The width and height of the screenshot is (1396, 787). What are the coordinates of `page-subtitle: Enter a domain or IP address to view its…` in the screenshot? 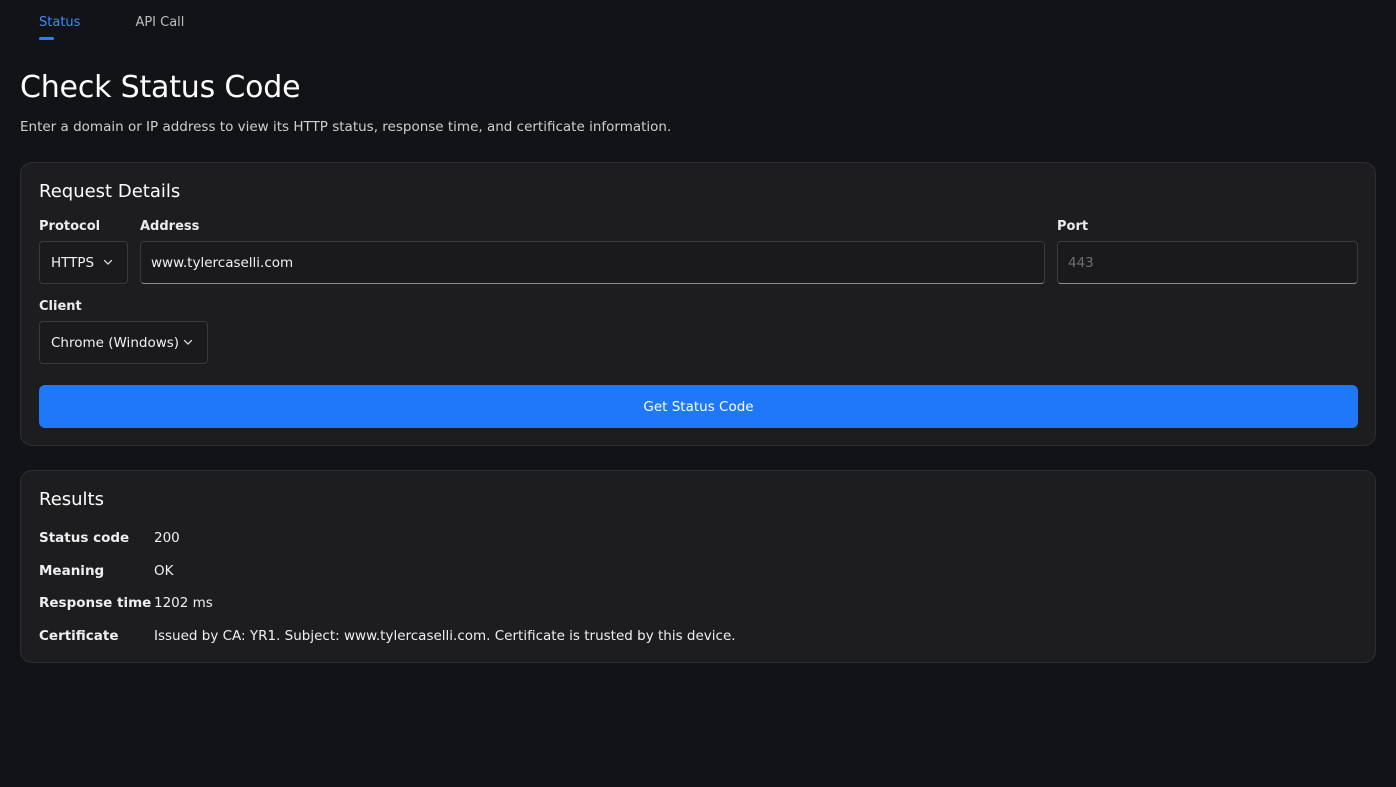 It's located at (346, 127).